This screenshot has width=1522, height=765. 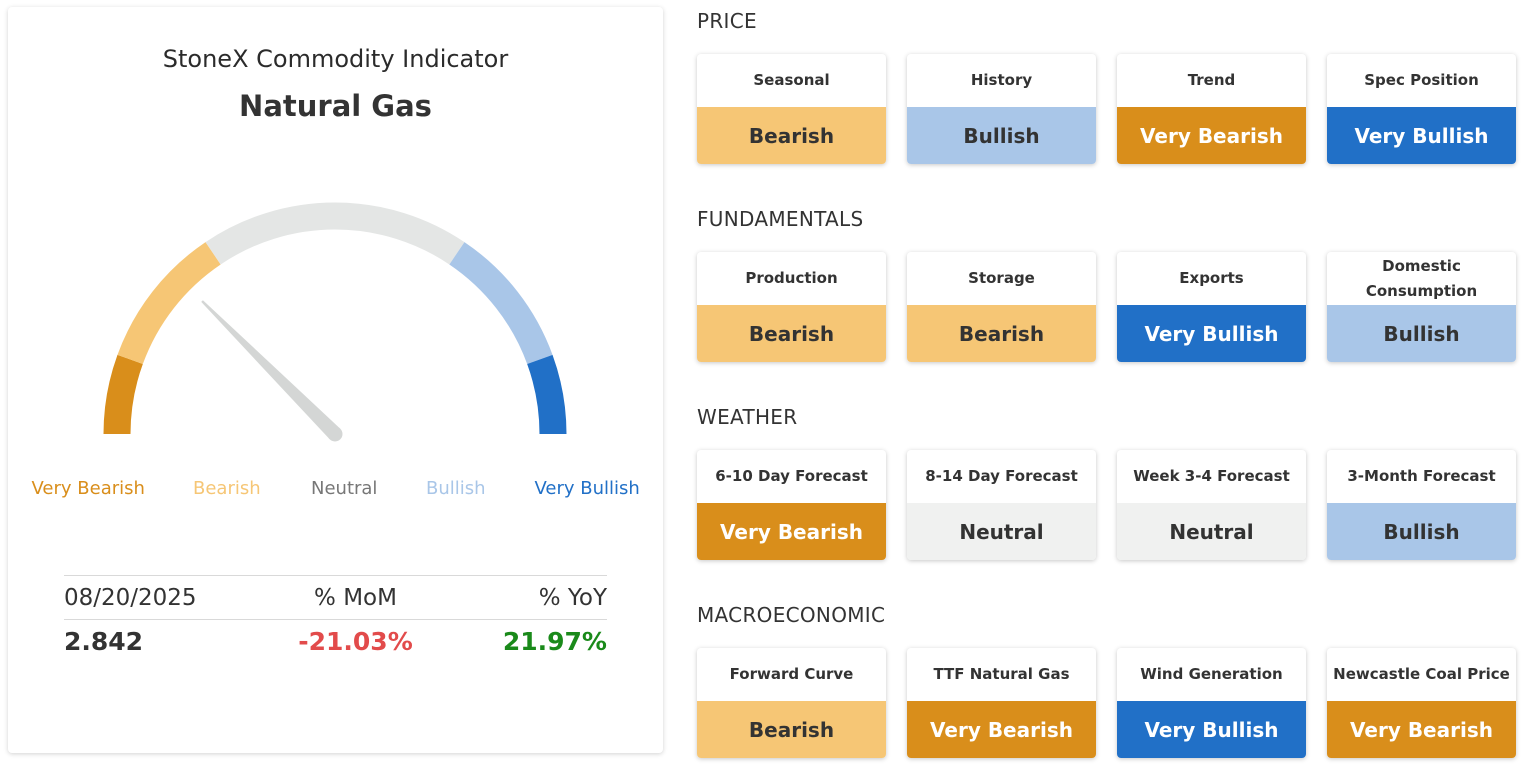 What do you see at coordinates (791, 615) in the screenshot?
I see `section-title-macroeconomic: MACROECONOMIC` at bounding box center [791, 615].